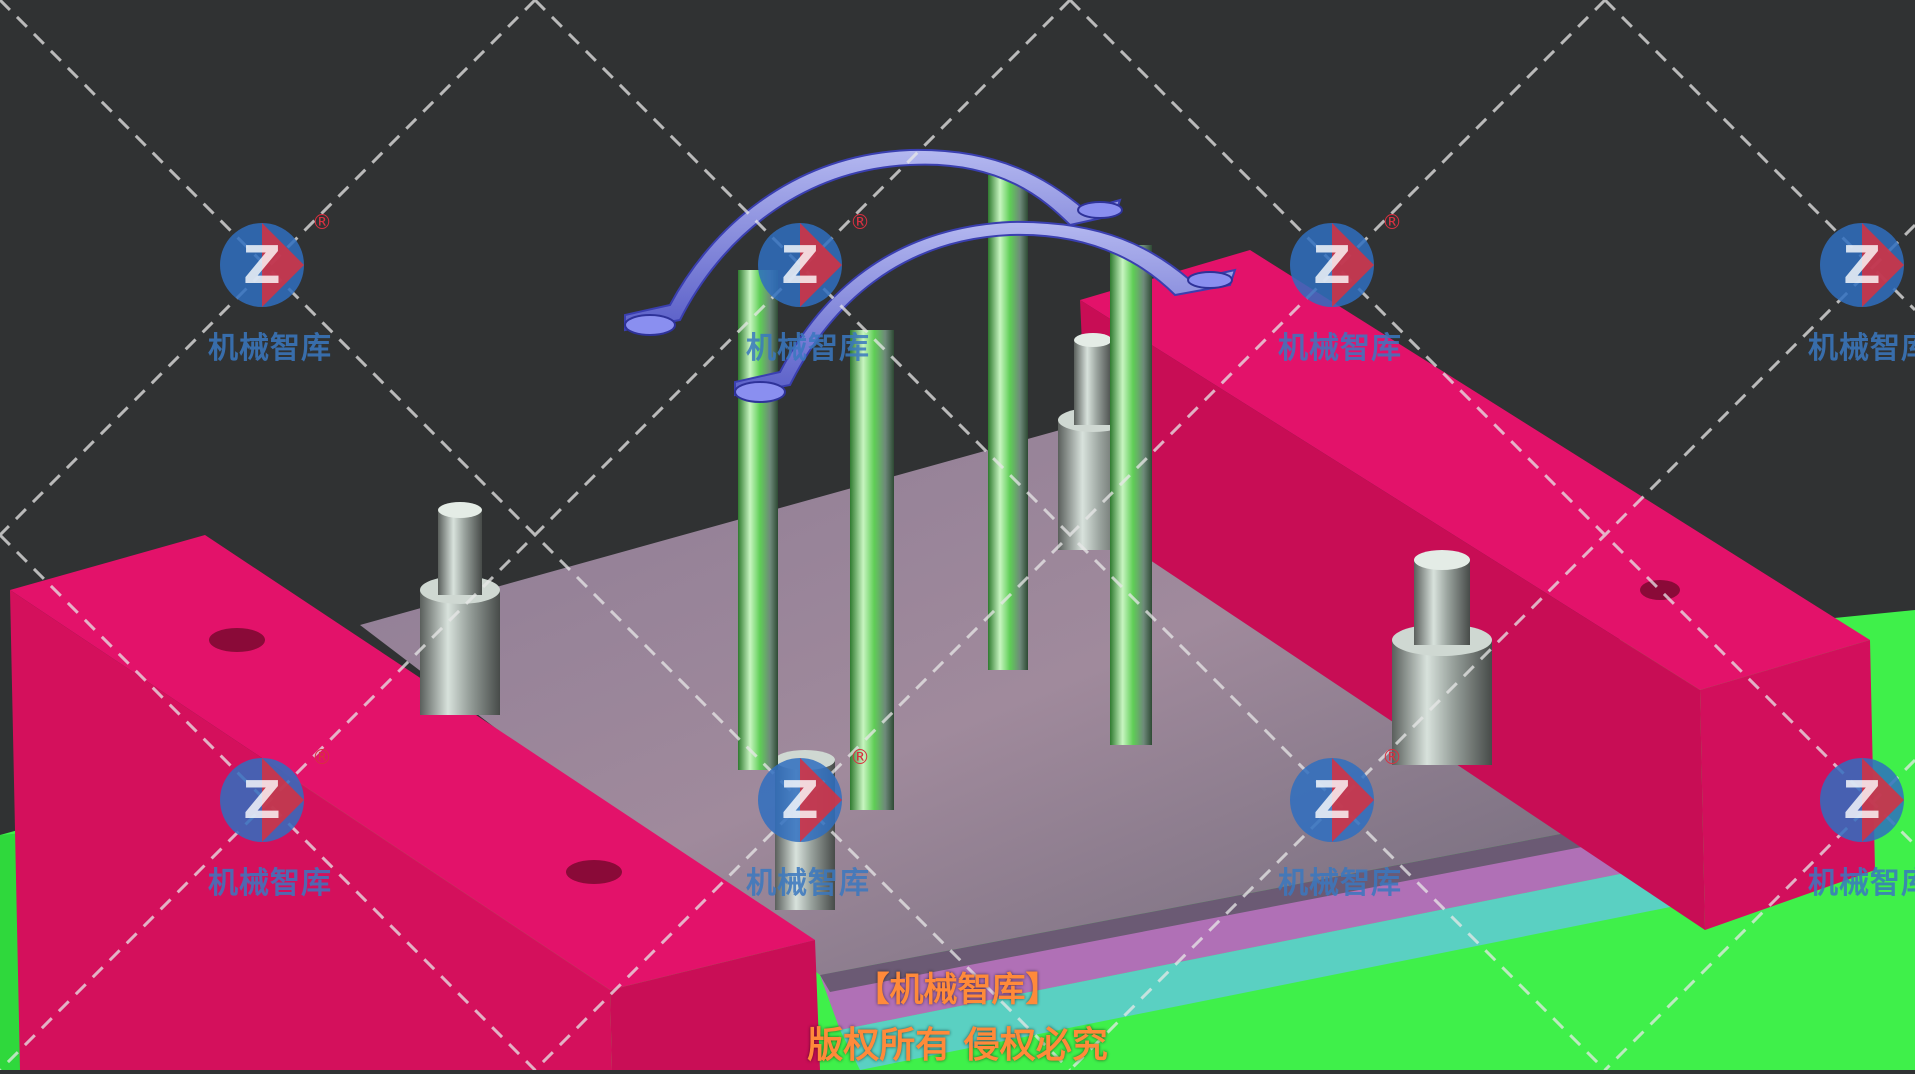 Image resolution: width=1915 pixels, height=1074 pixels. What do you see at coordinates (1660, 590) in the screenshot?
I see `right-block-hole` at bounding box center [1660, 590].